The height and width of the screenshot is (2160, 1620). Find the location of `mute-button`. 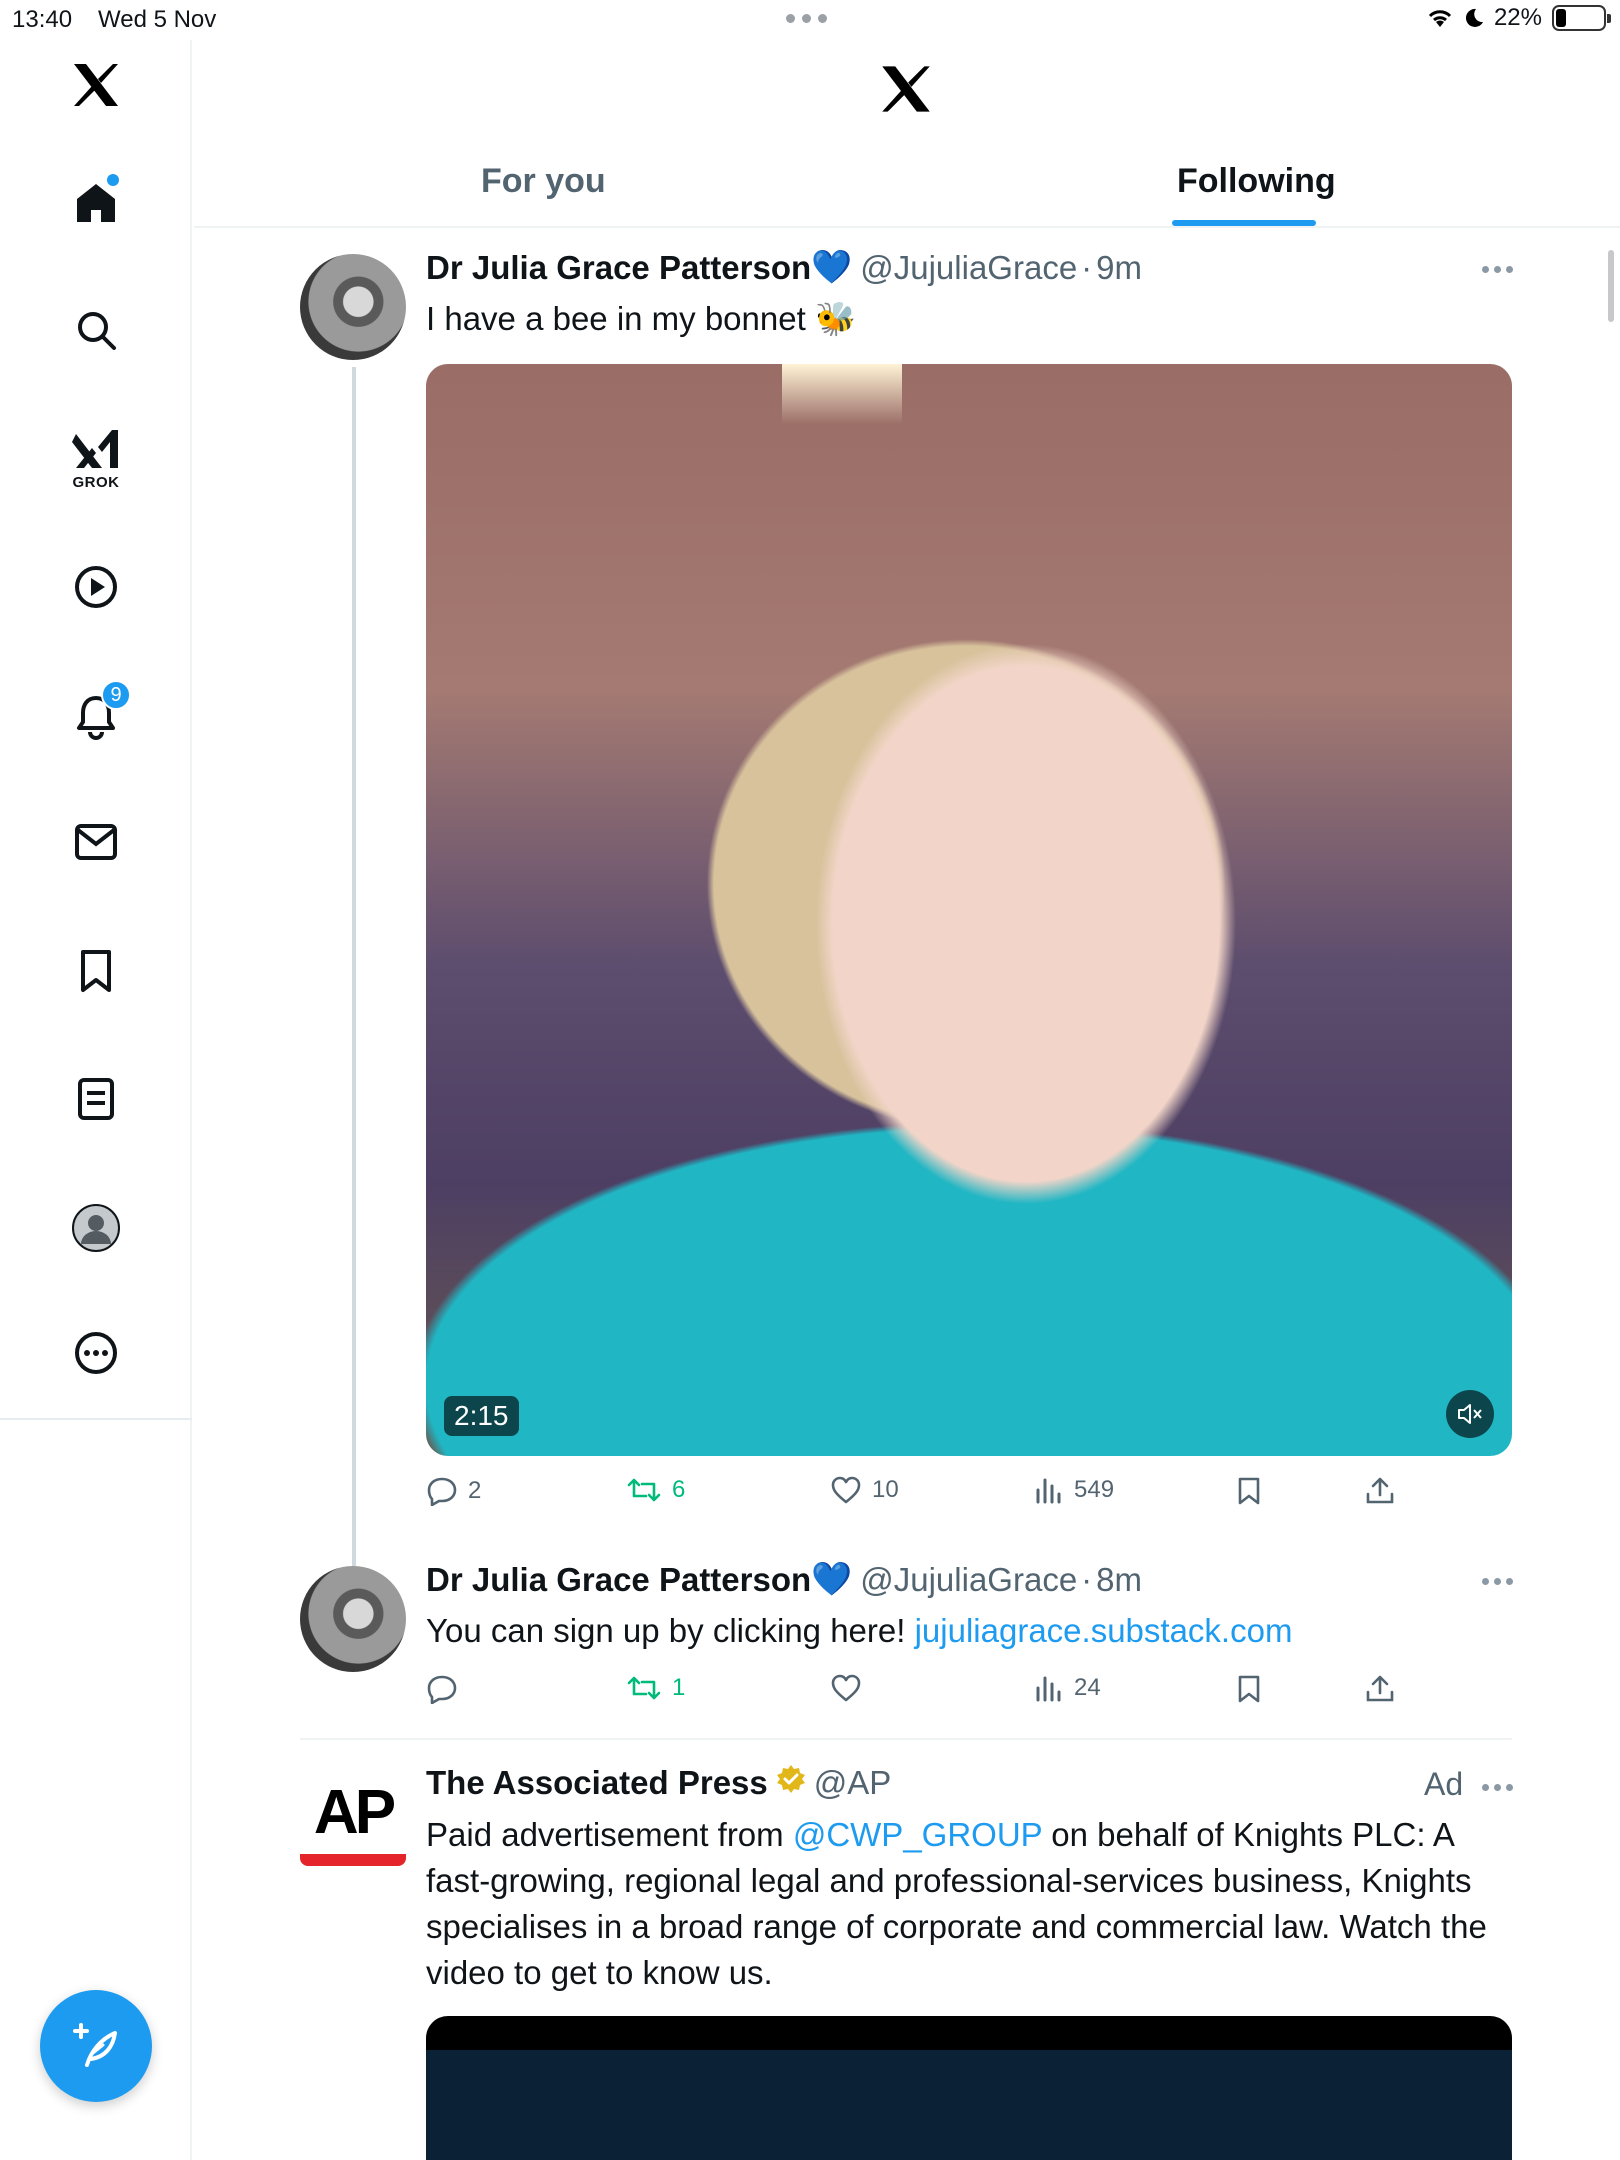

mute-button is located at coordinates (1470, 1414).